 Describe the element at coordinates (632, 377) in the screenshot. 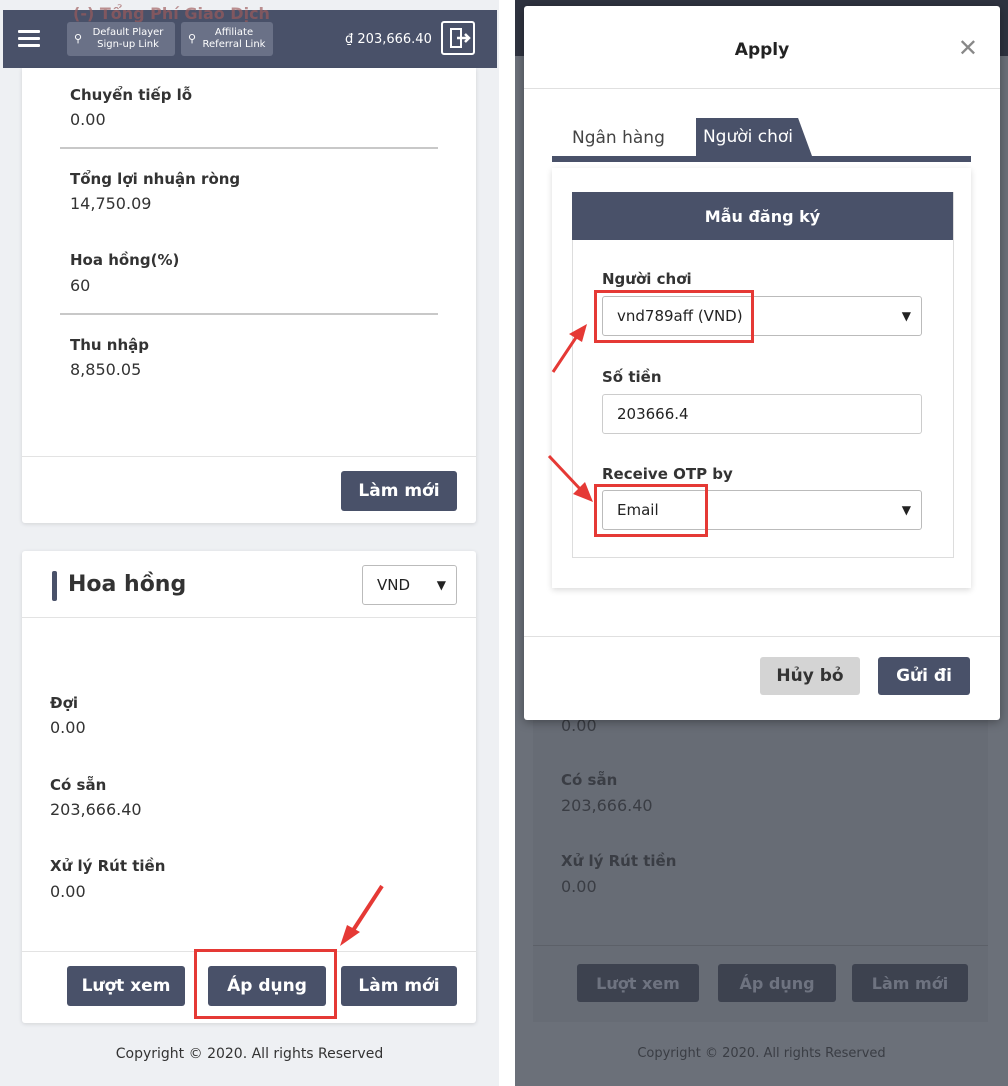

I see `amount-label: Số tiền` at that location.